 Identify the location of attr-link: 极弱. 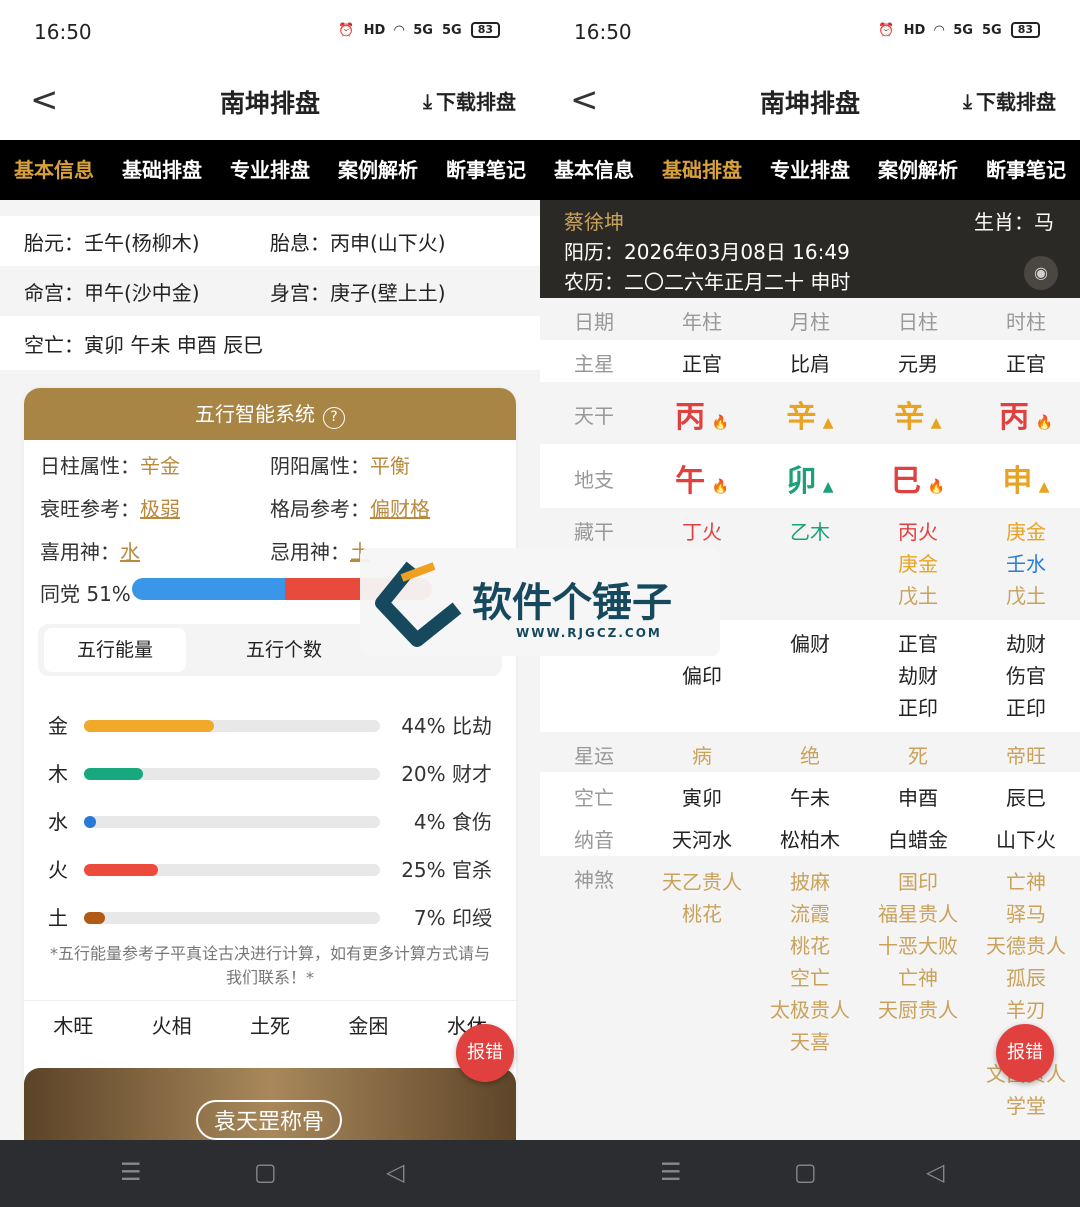
(160, 509).